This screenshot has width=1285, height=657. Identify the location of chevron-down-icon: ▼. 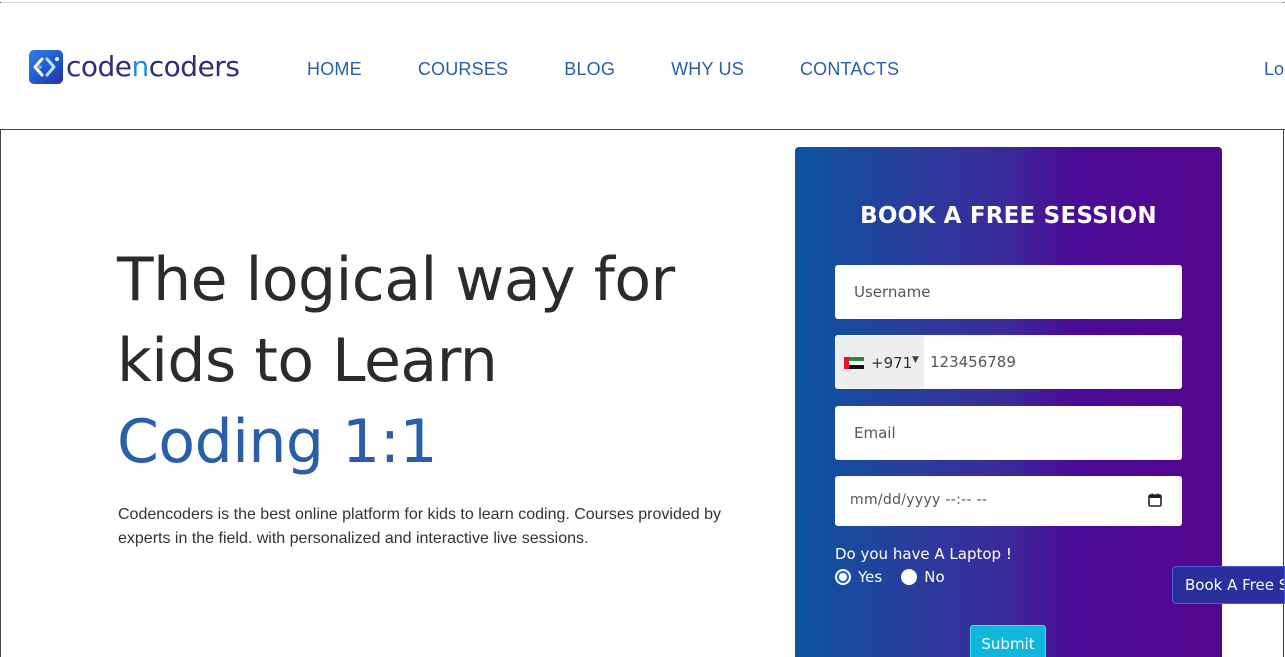
(915, 360).